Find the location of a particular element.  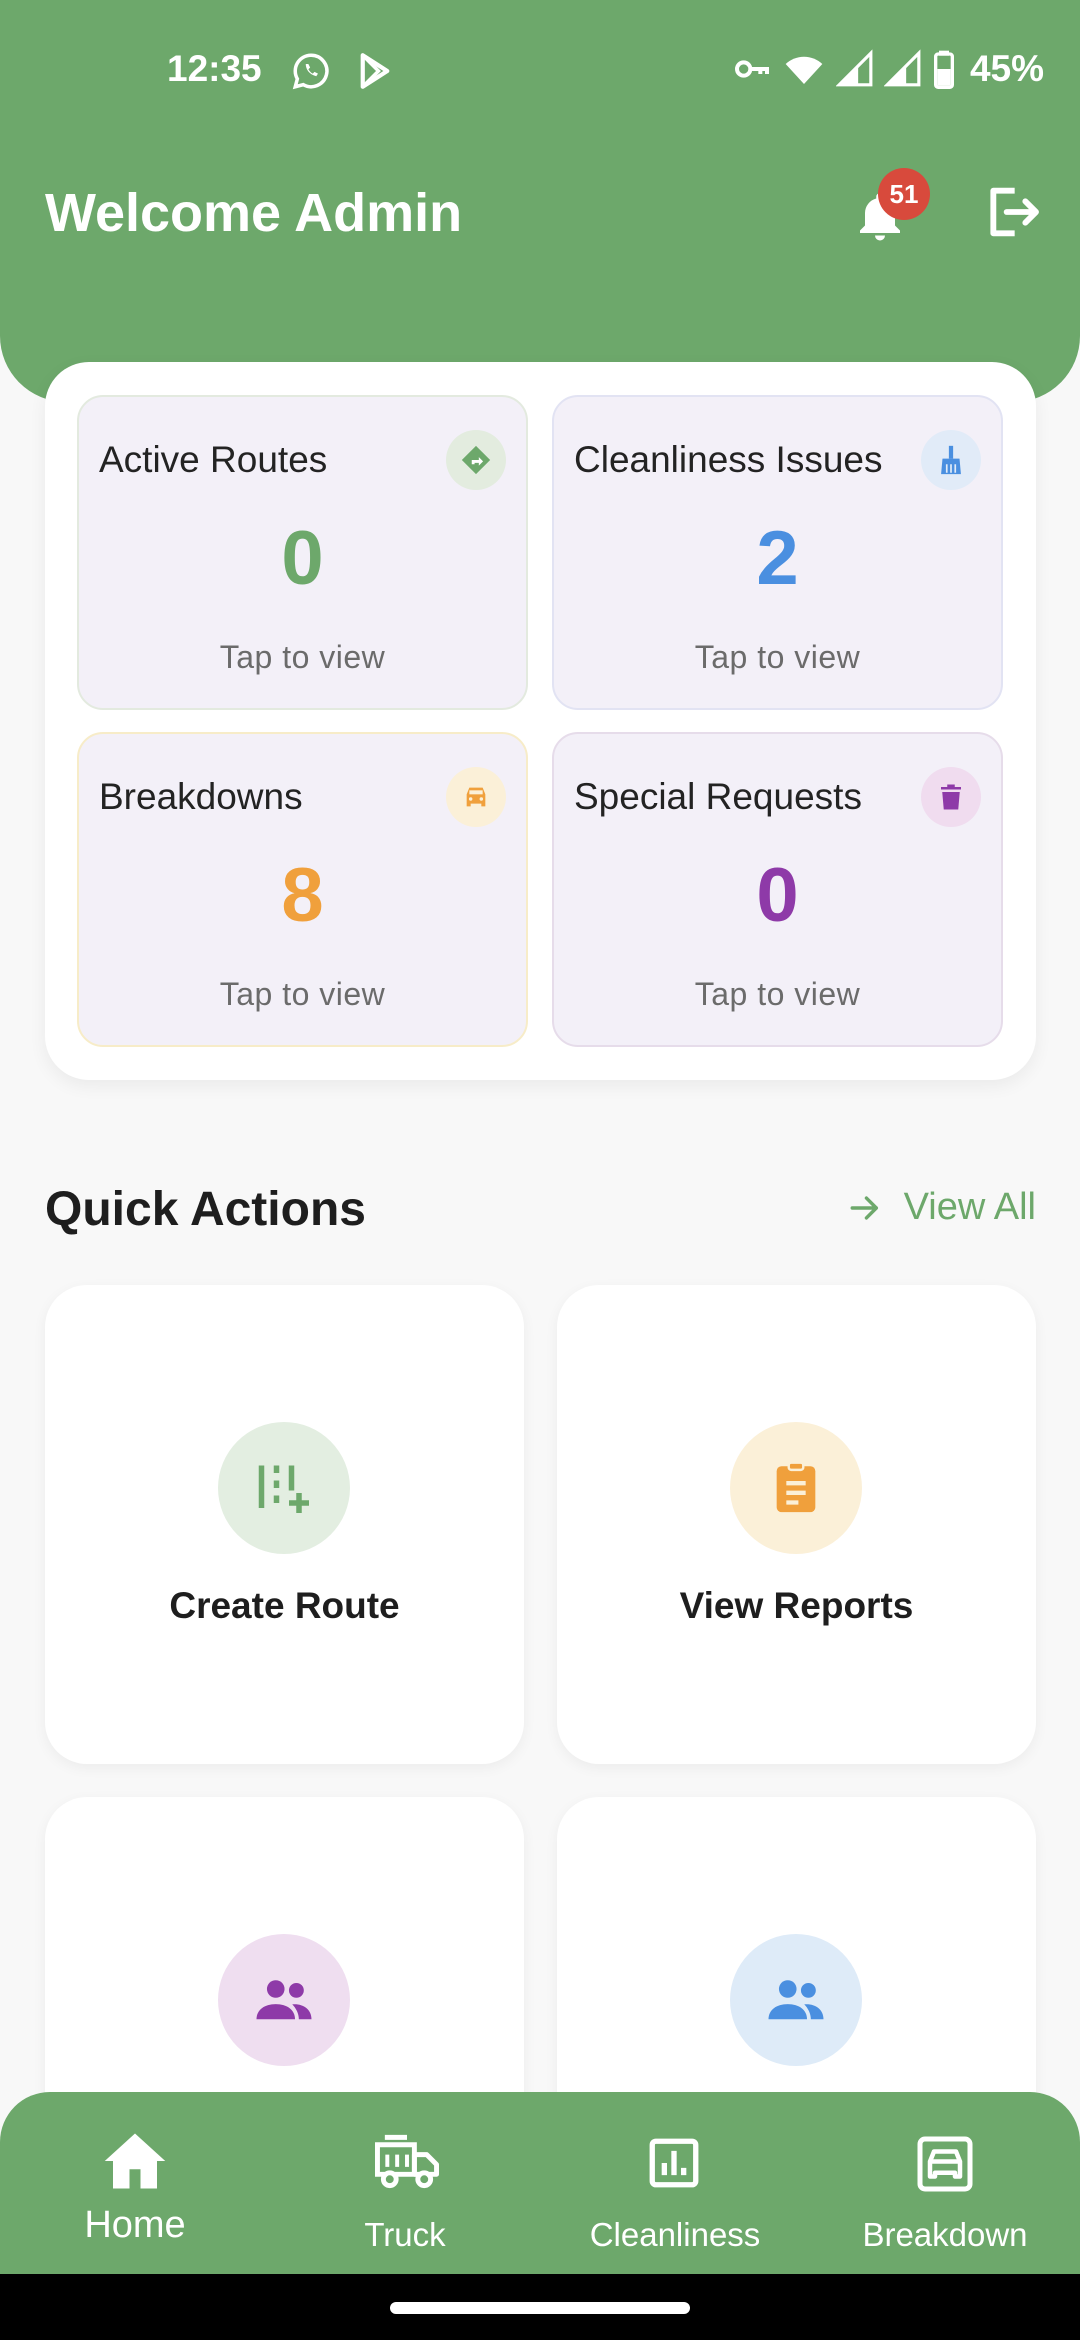

view-all-label: View All is located at coordinates (969, 1207).